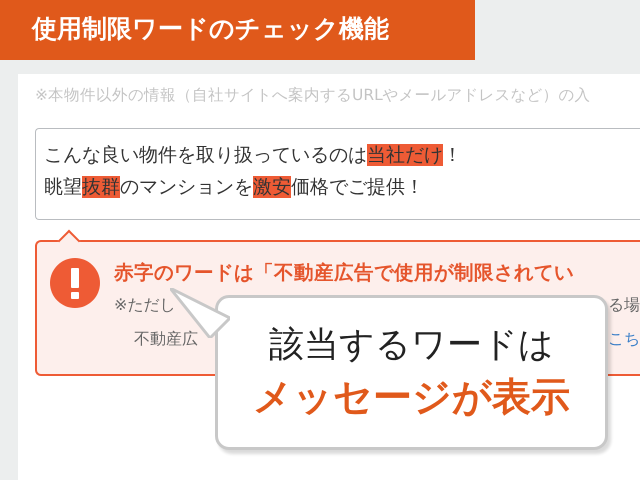 This screenshot has height=480, width=640. Describe the element at coordinates (624, 305) in the screenshot. I see `alert-text: る場` at that location.